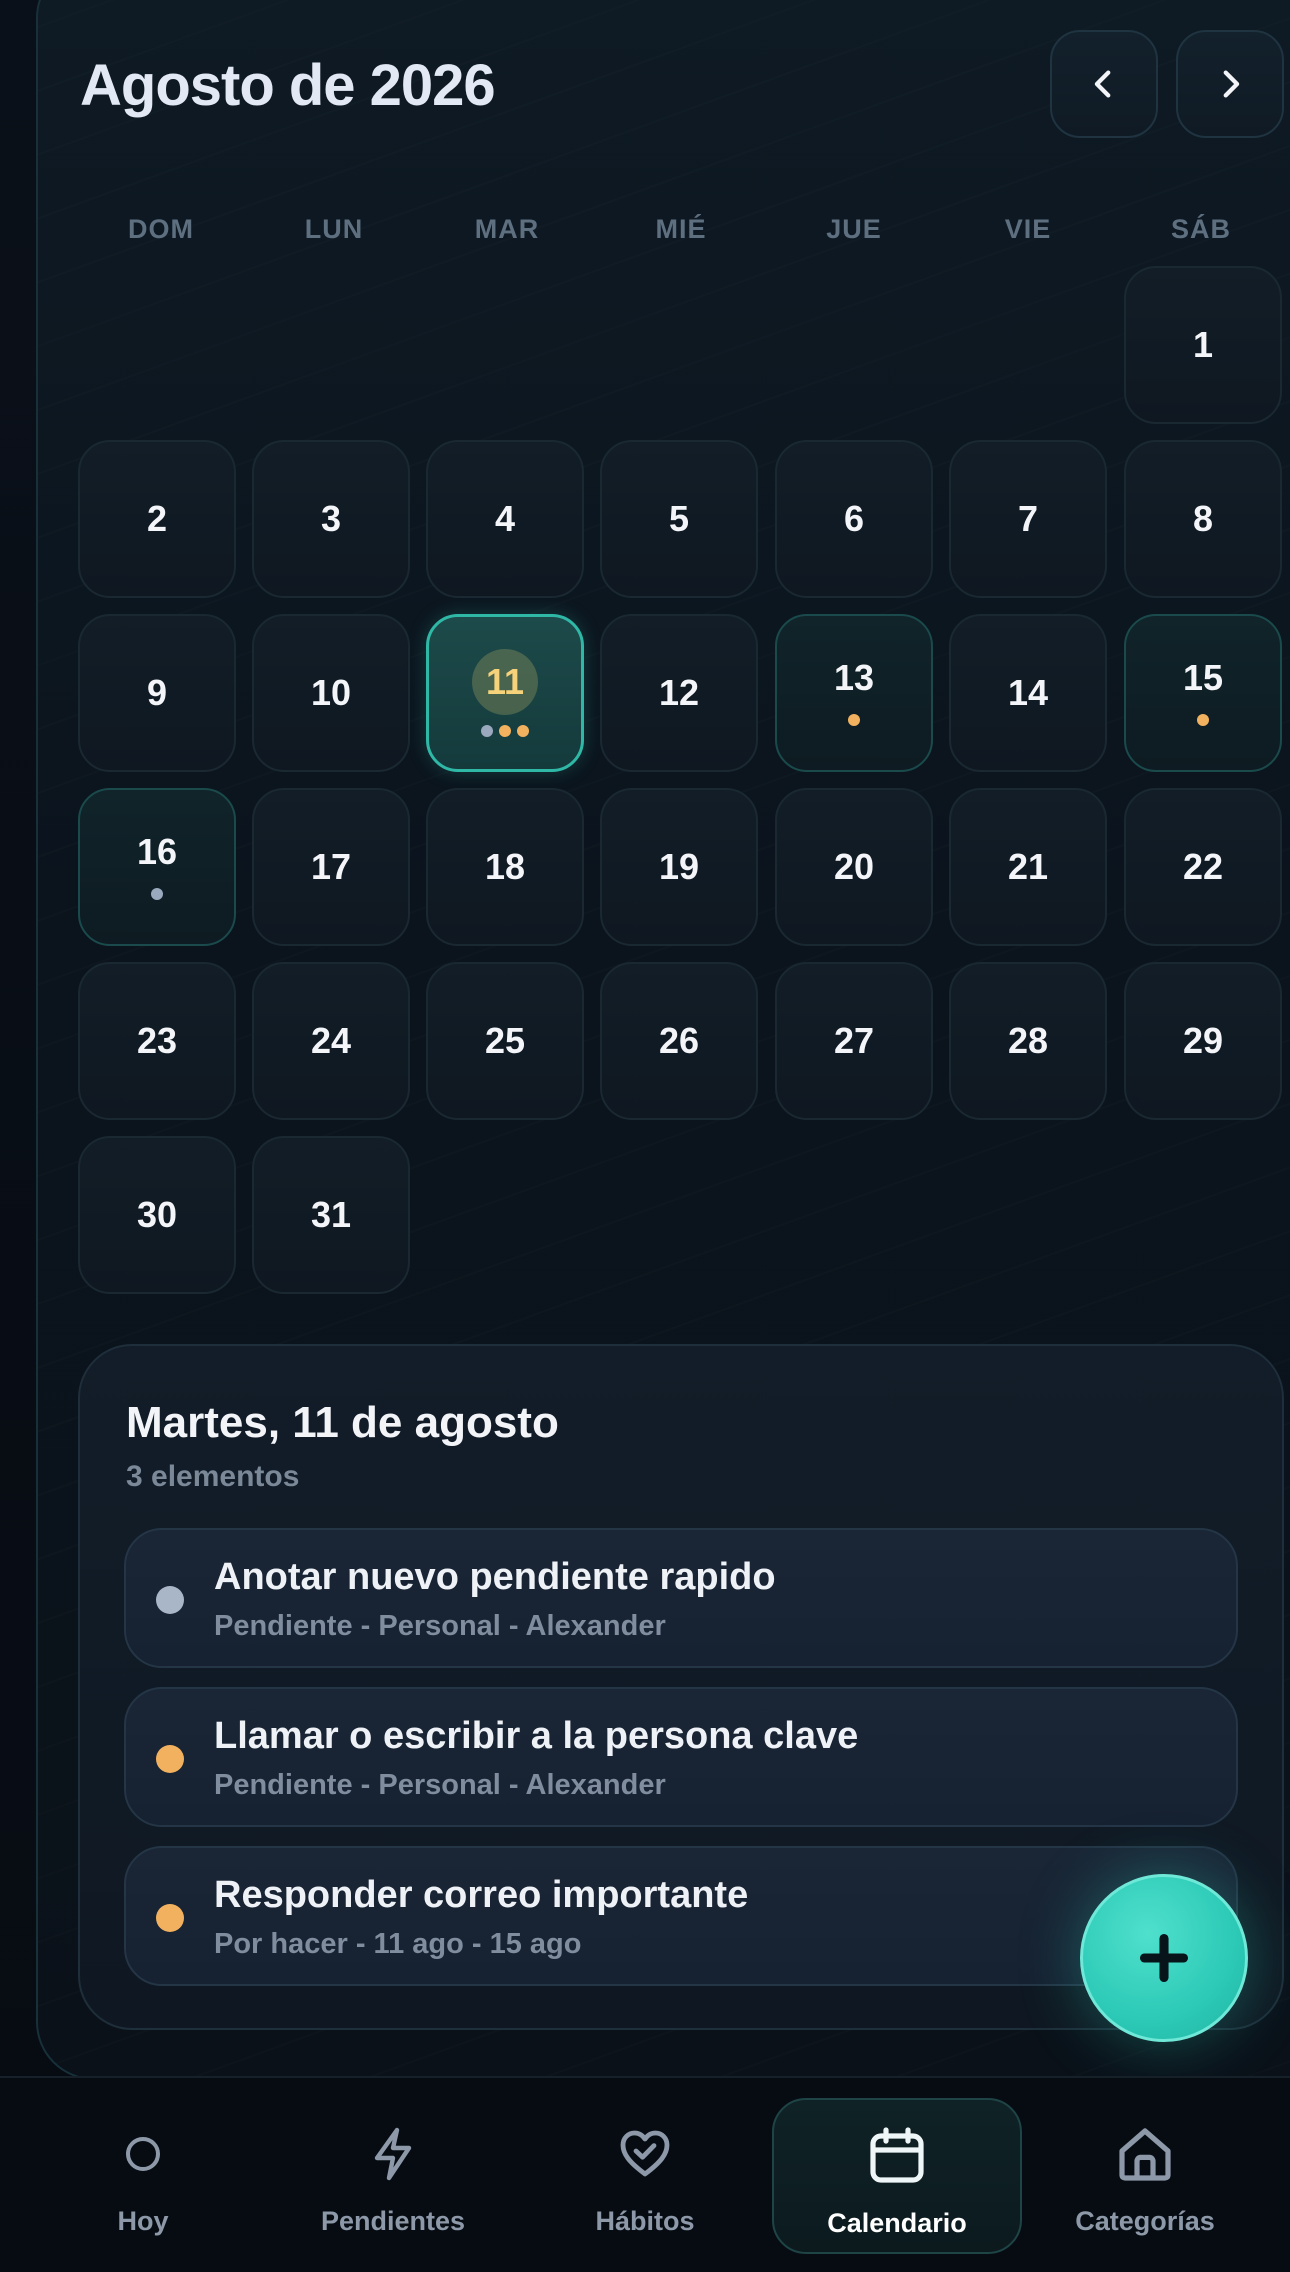 This screenshot has height=2272, width=1290. What do you see at coordinates (505, 682) in the screenshot?
I see `day-number: 11` at bounding box center [505, 682].